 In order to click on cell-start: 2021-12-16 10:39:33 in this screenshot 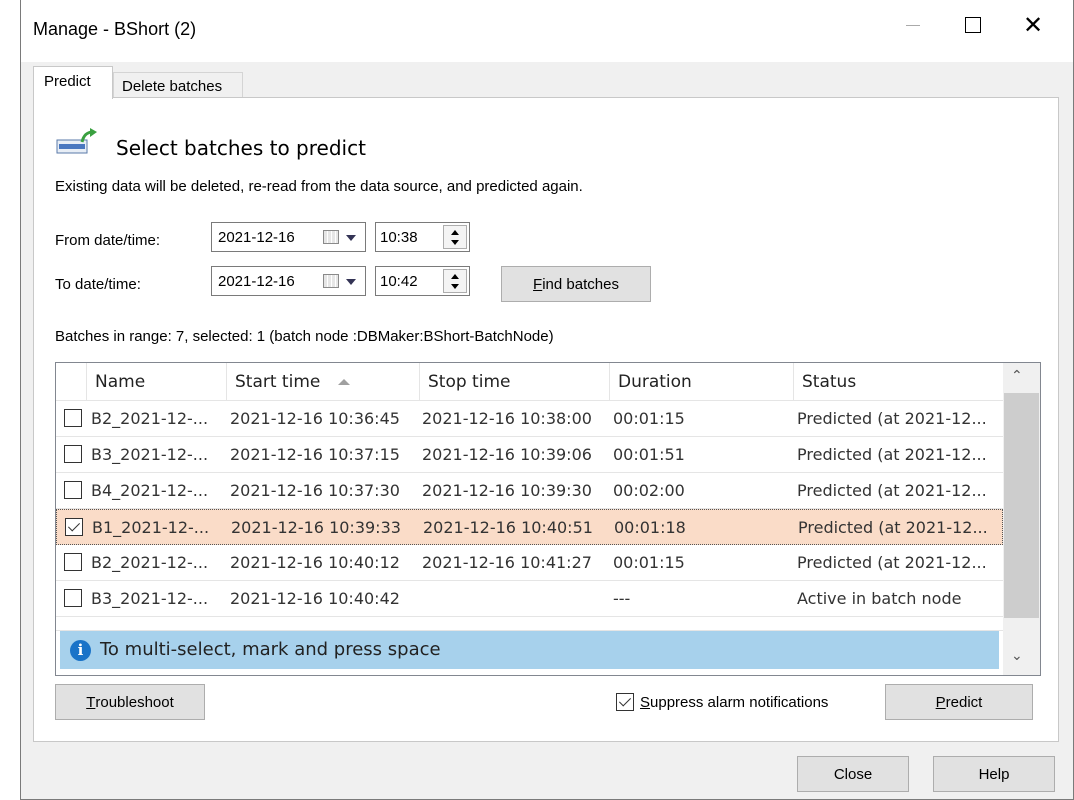, I will do `click(316, 527)`.